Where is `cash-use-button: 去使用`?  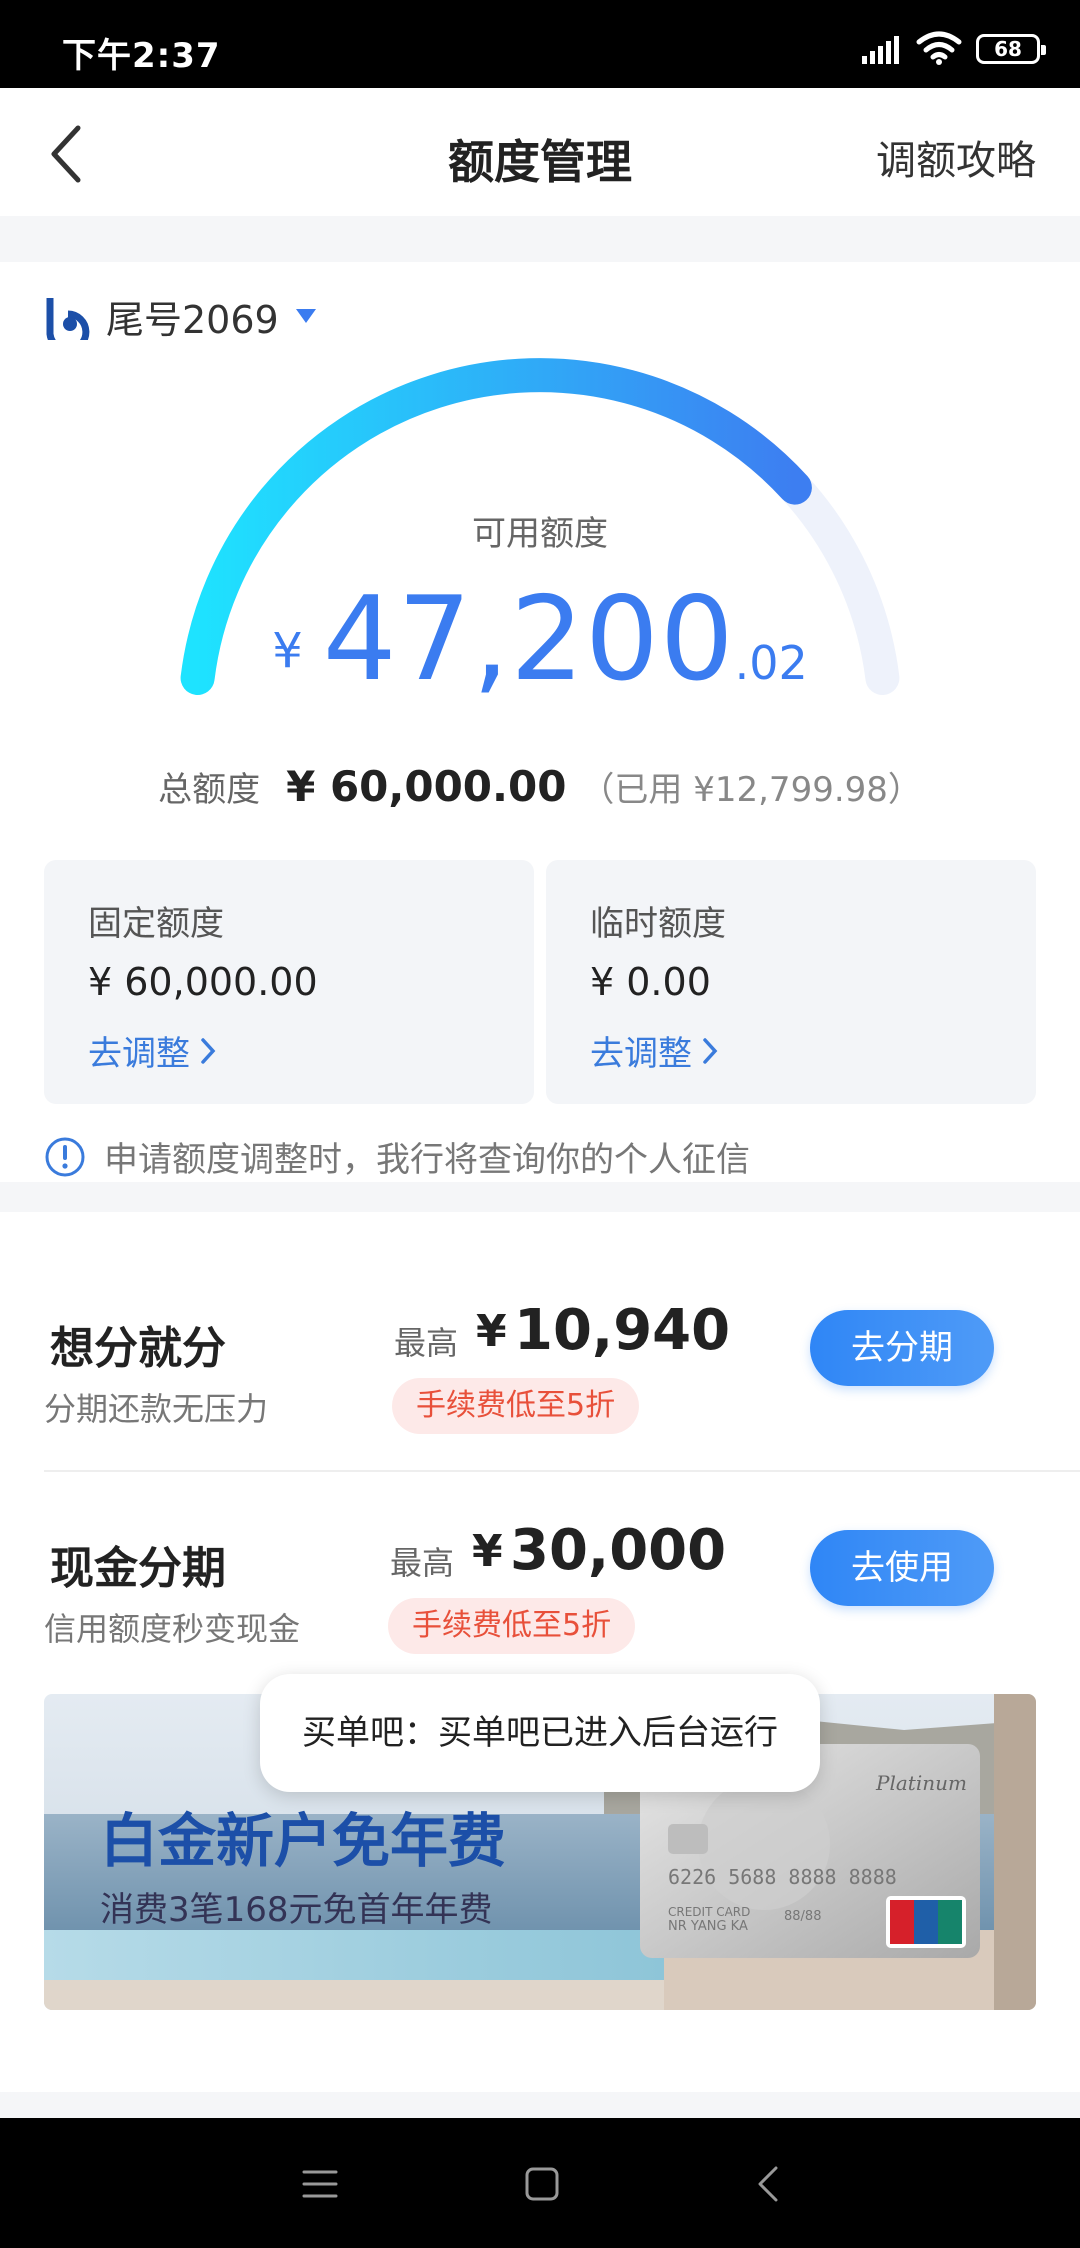
cash-use-button: 去使用 is located at coordinates (902, 1568).